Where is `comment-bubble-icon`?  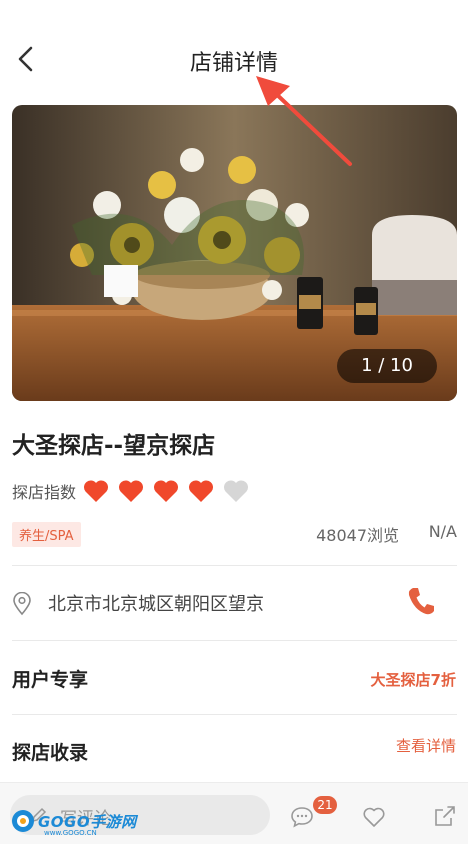 comment-bubble-icon is located at coordinates (302, 817).